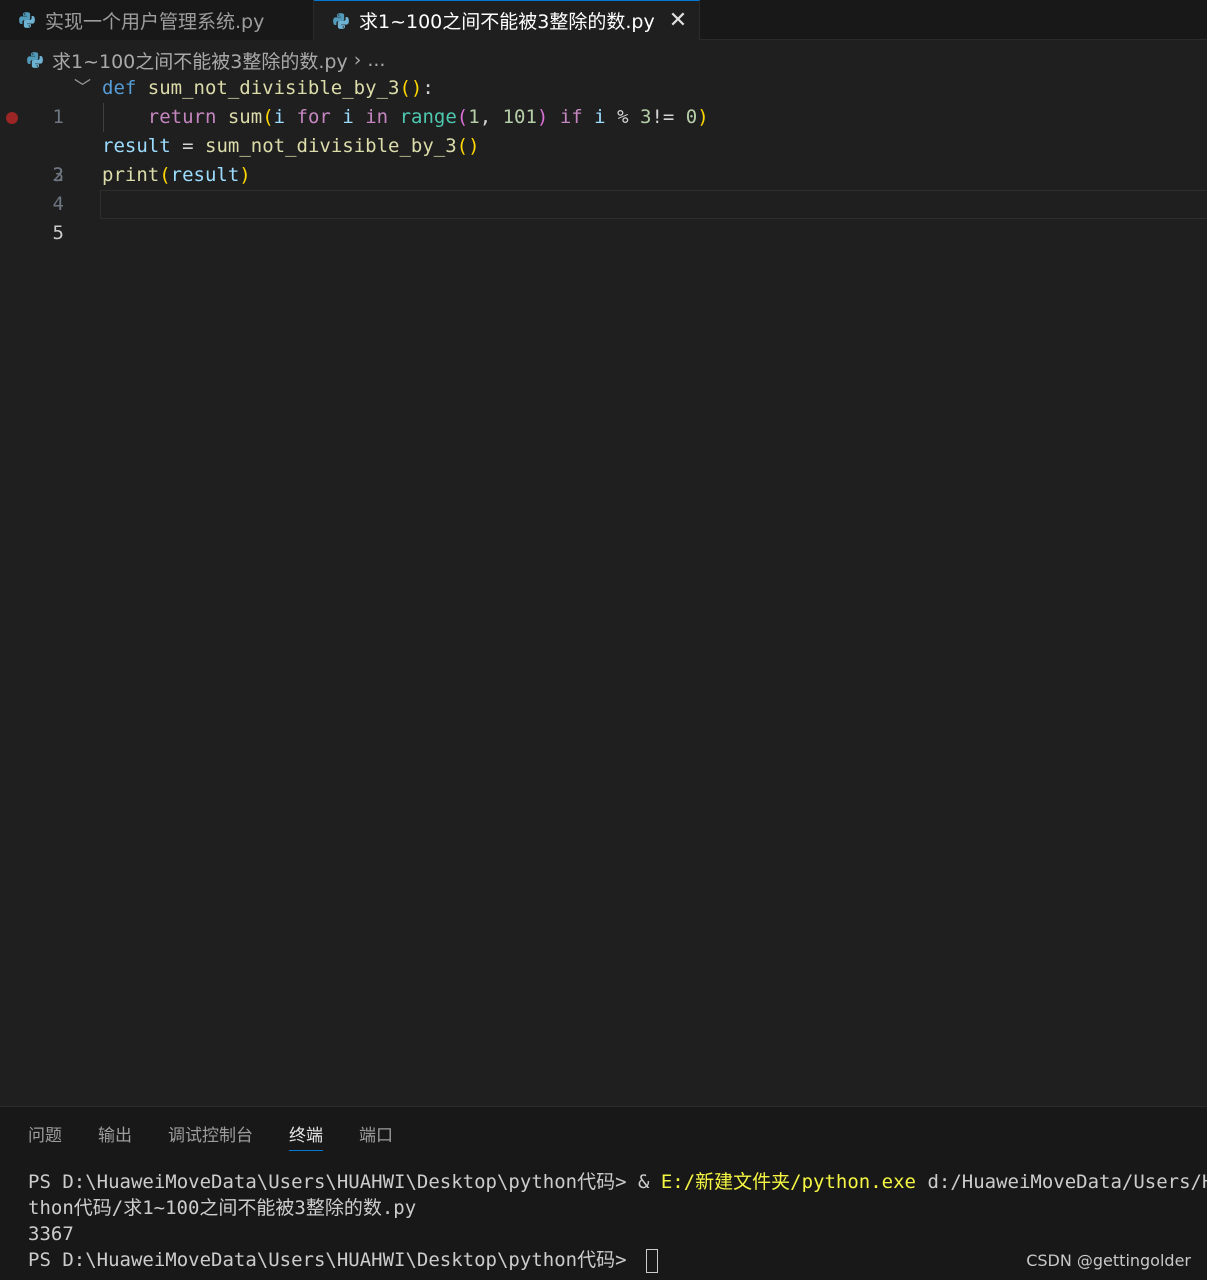 This screenshot has width=1207, height=1280. Describe the element at coordinates (291, 146) in the screenshot. I see `line-code: result = sum_not_divisible_by_3()` at that location.